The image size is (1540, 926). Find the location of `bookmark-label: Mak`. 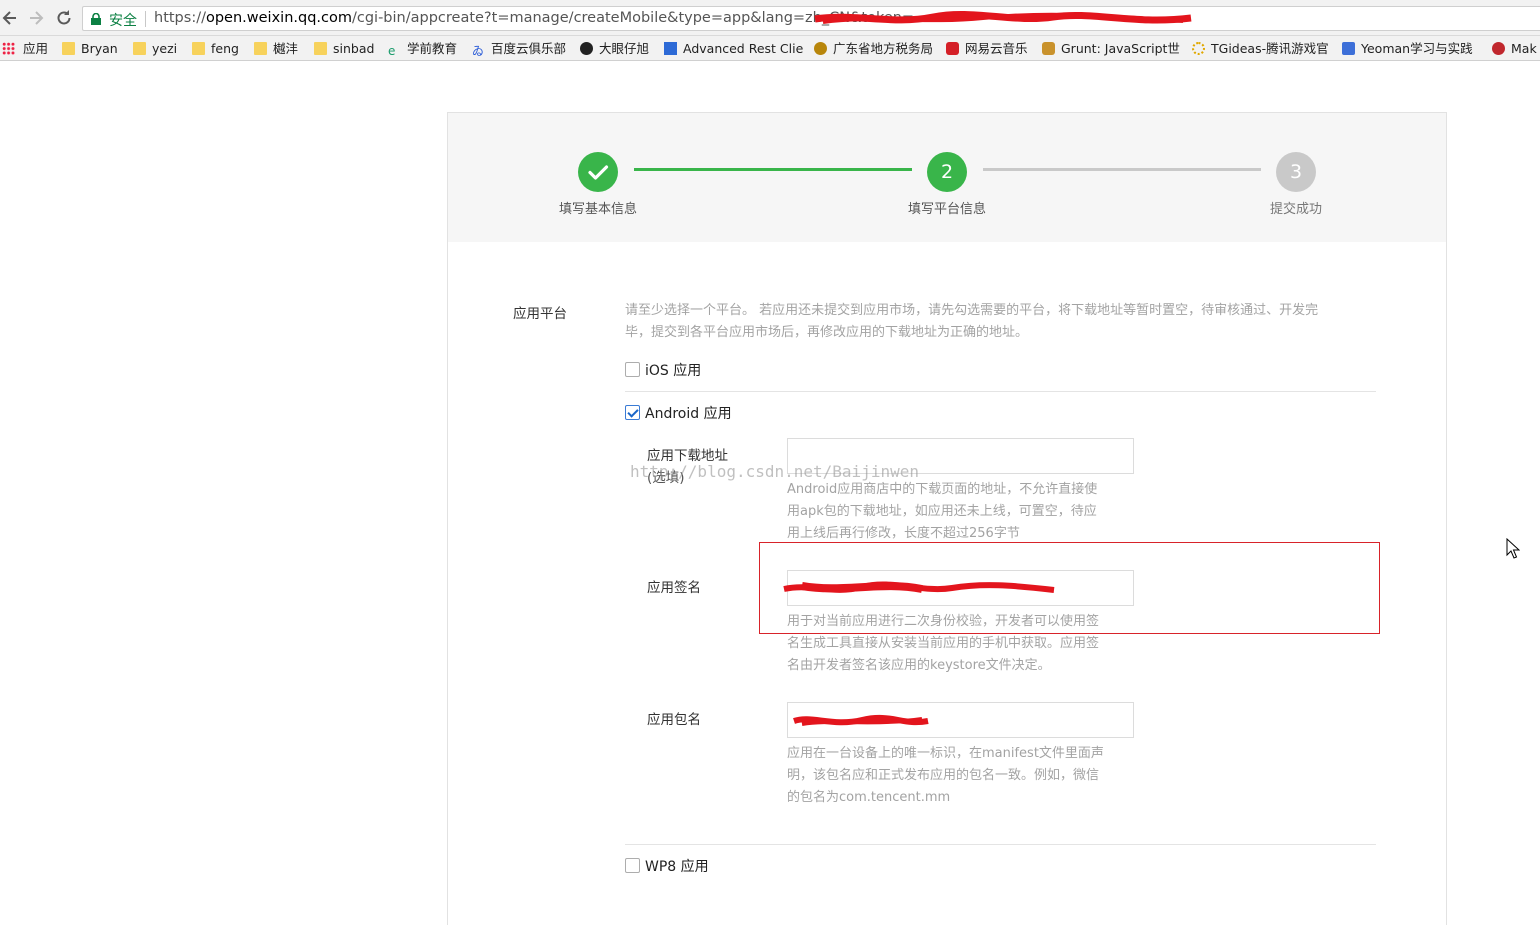

bookmark-label: Mak is located at coordinates (1524, 48).